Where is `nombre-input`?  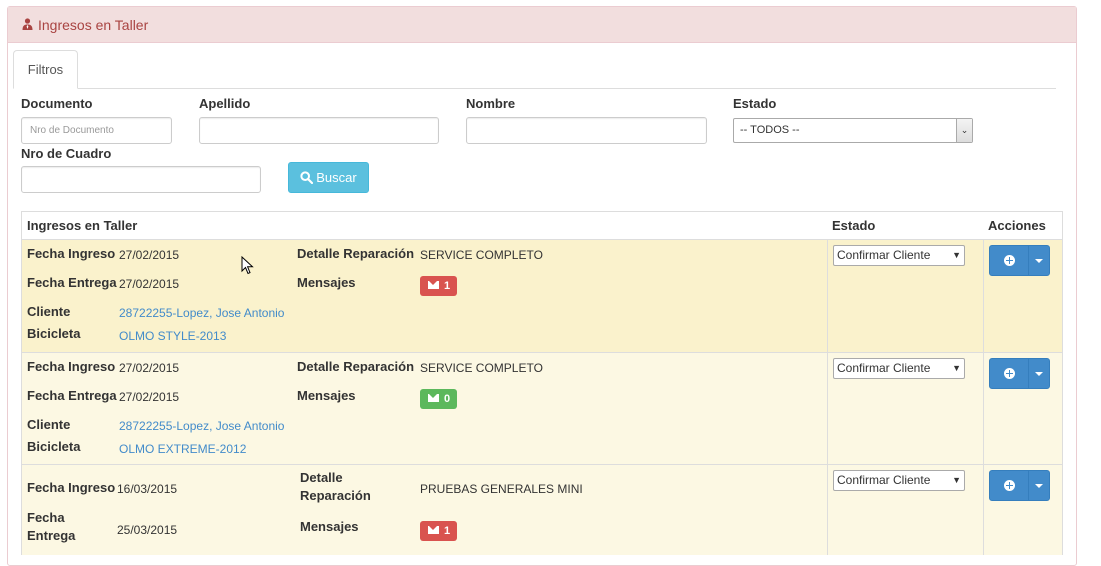 nombre-input is located at coordinates (586, 130).